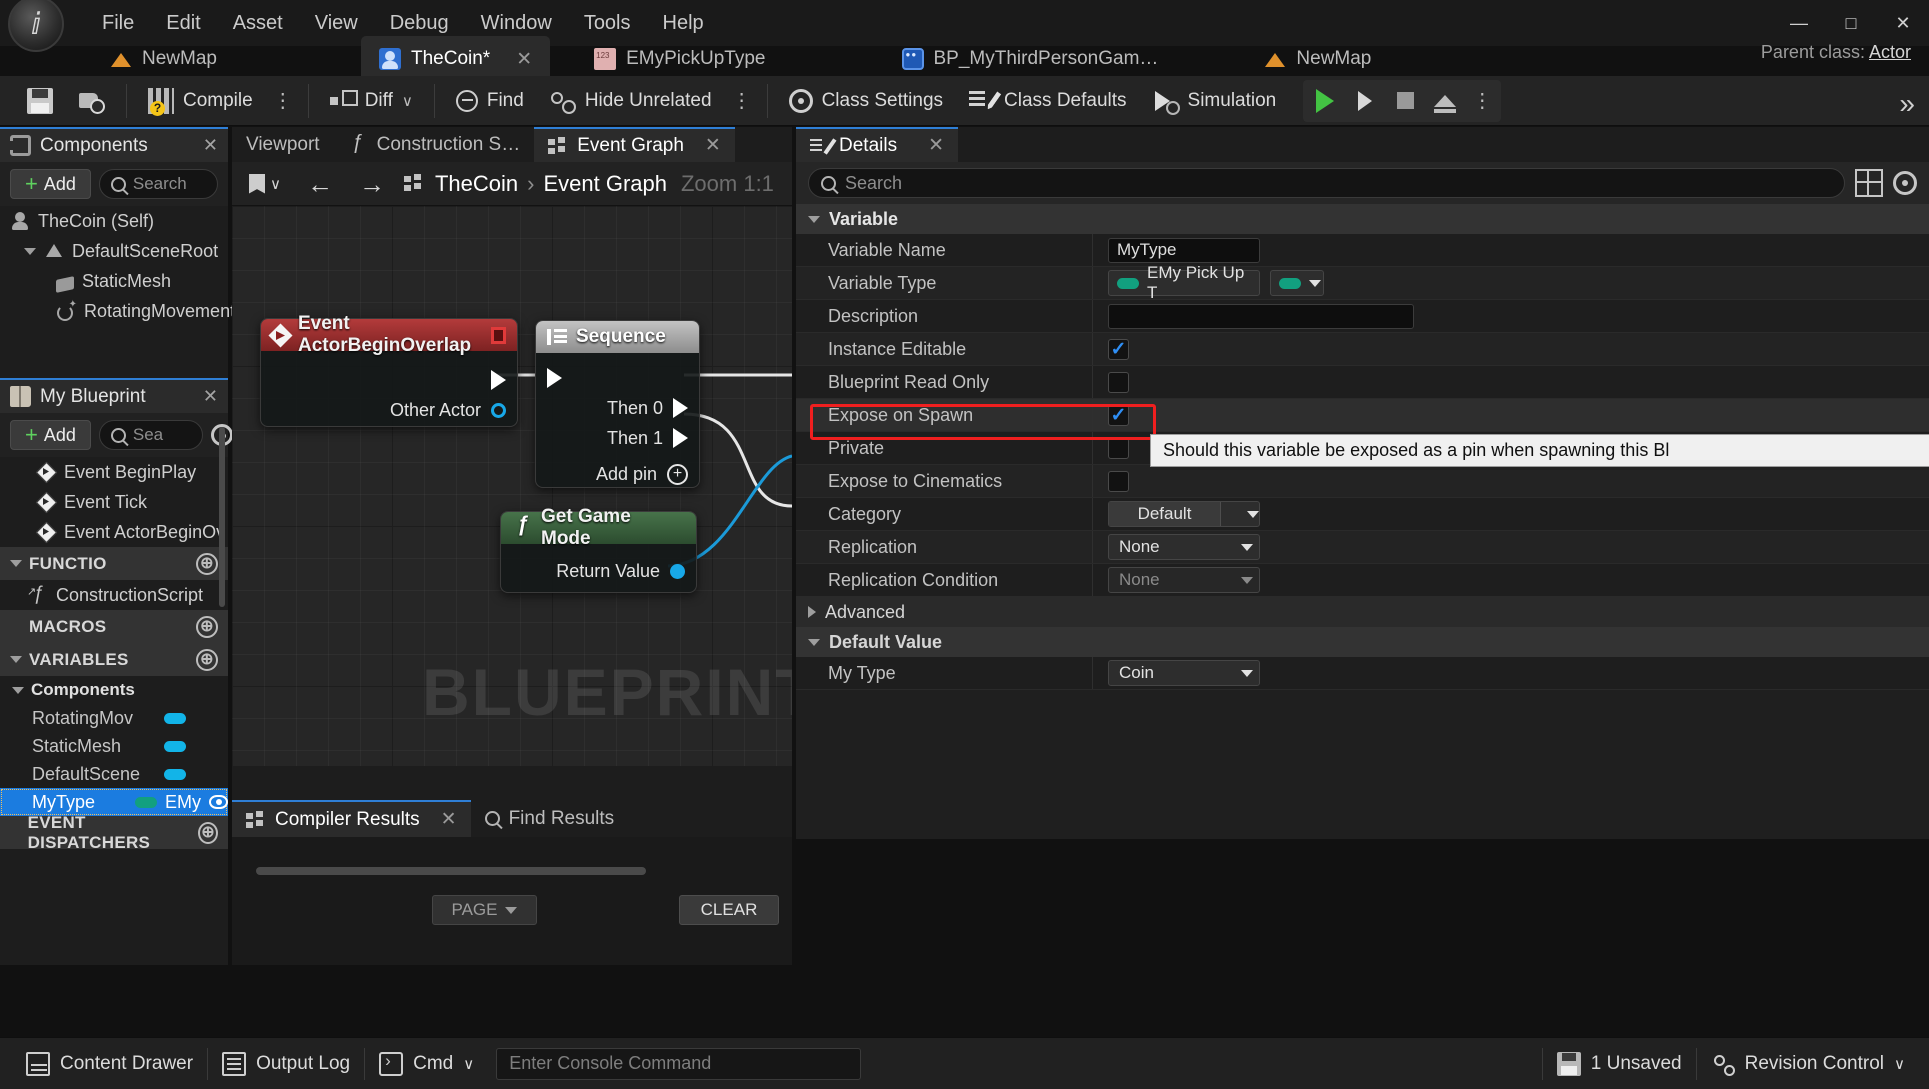 The image size is (1929, 1089). Describe the element at coordinates (1048, 101) in the screenshot. I see `class-defaults-button: Class Defaults` at that location.